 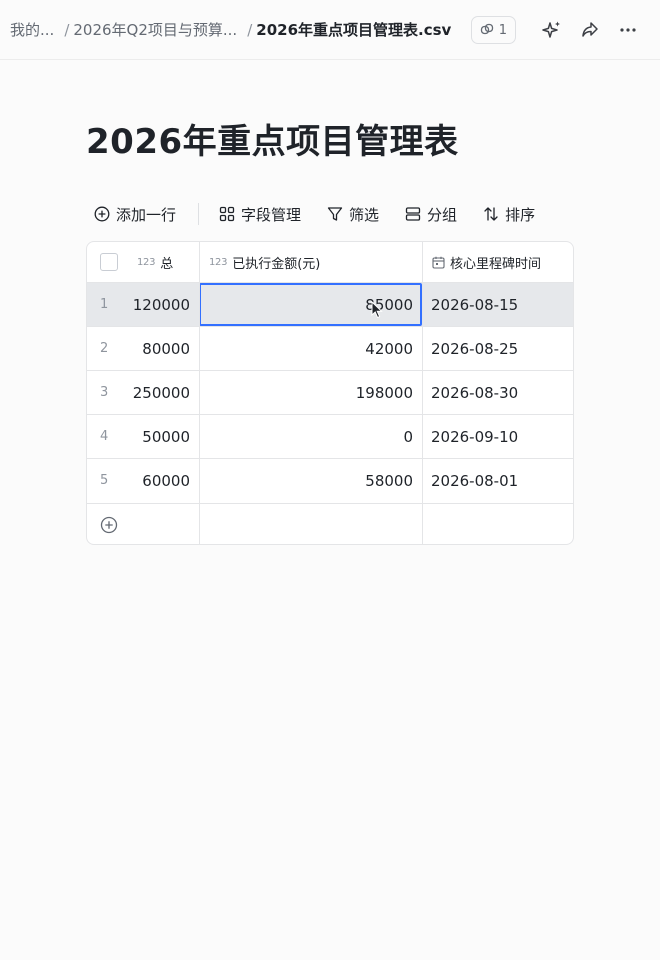 What do you see at coordinates (335, 214) in the screenshot?
I see `filter-funnel-icon` at bounding box center [335, 214].